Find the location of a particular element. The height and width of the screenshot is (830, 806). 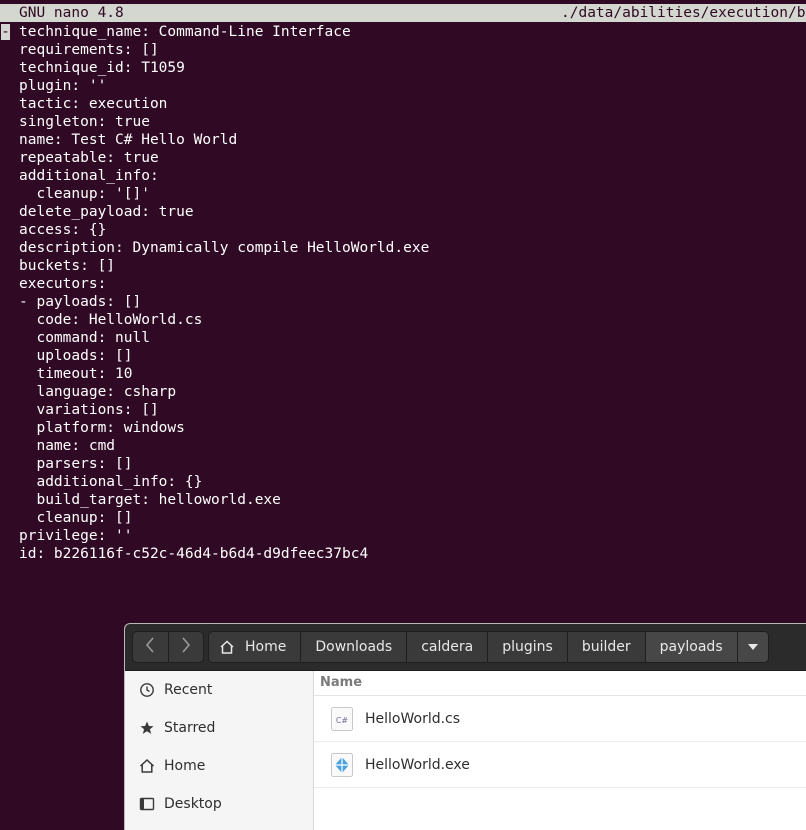

editor-line: plugin: '' is located at coordinates (63, 86).